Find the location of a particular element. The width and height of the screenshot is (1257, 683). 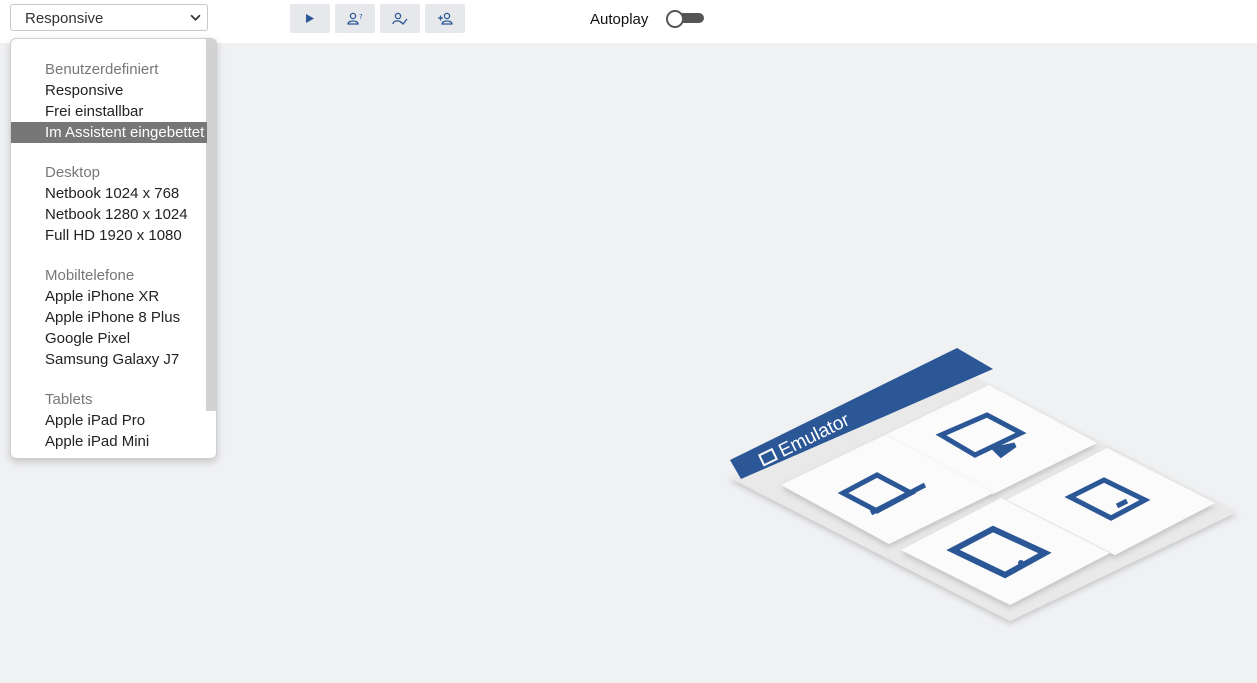

user-question-icon: ? is located at coordinates (355, 18).